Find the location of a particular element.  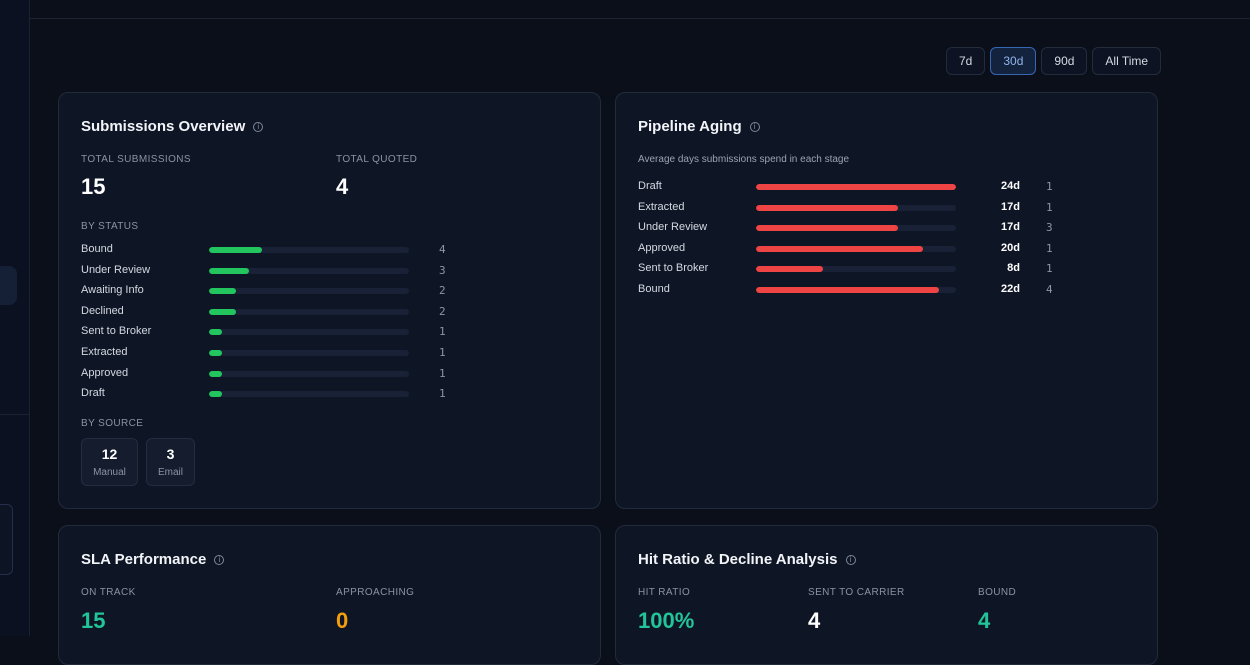

total-quoted-label: TOTAL QUOTED is located at coordinates (377, 159).